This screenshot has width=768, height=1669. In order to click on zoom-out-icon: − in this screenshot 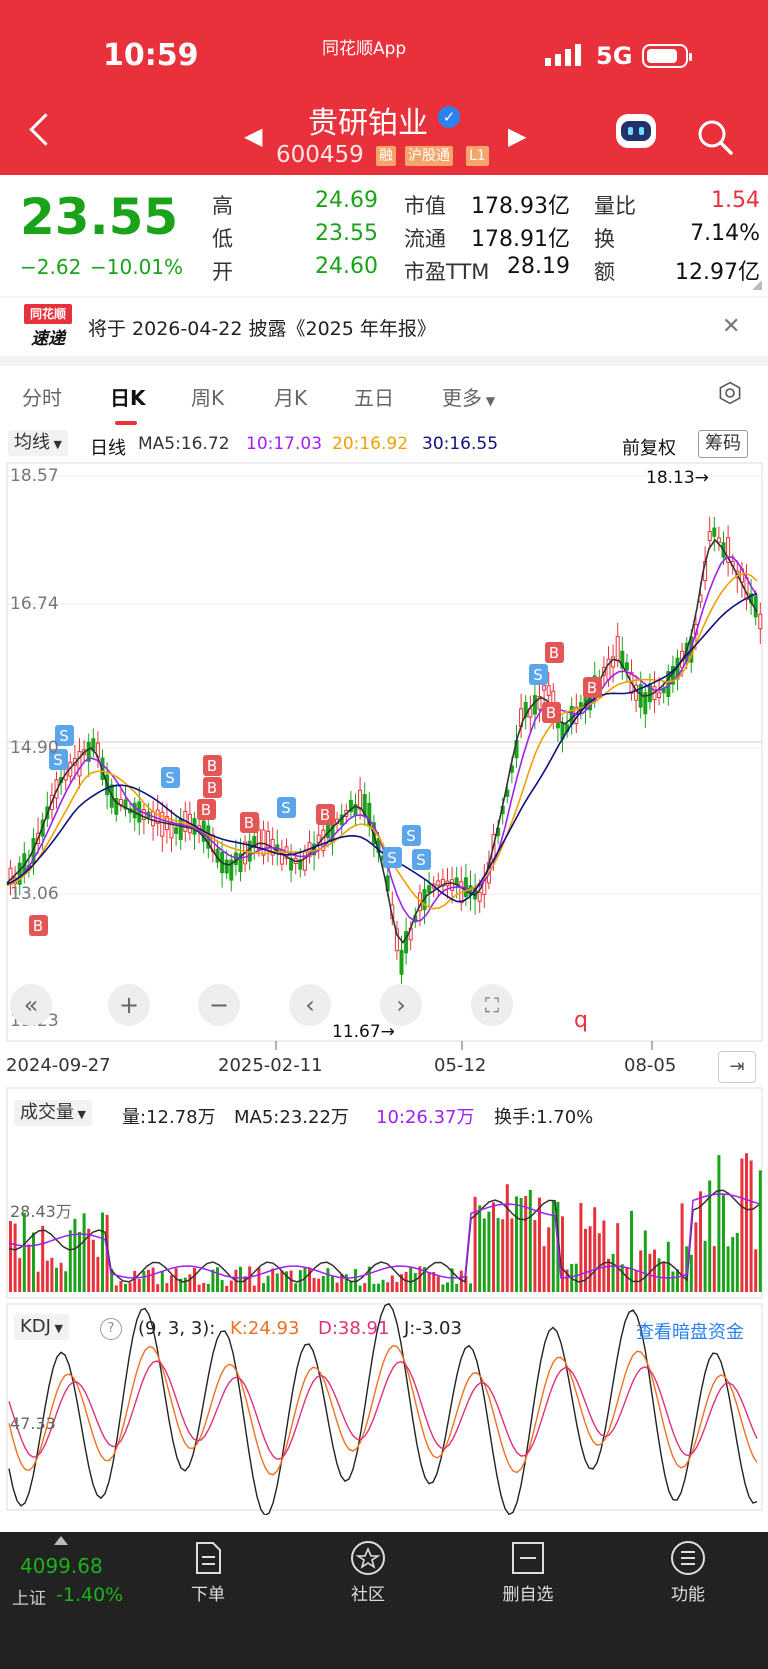, I will do `click(219, 1005)`.